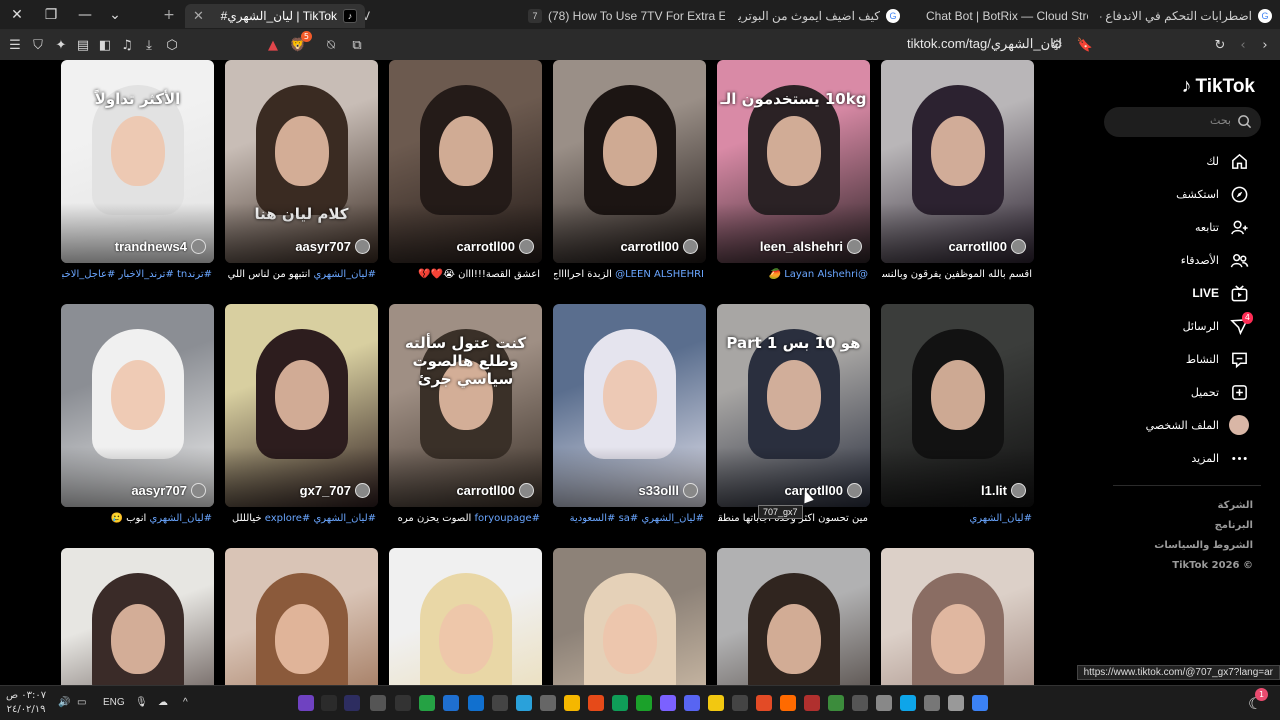 The height and width of the screenshot is (720, 1280). I want to click on new-tab-icon: +, so click(169, 15).